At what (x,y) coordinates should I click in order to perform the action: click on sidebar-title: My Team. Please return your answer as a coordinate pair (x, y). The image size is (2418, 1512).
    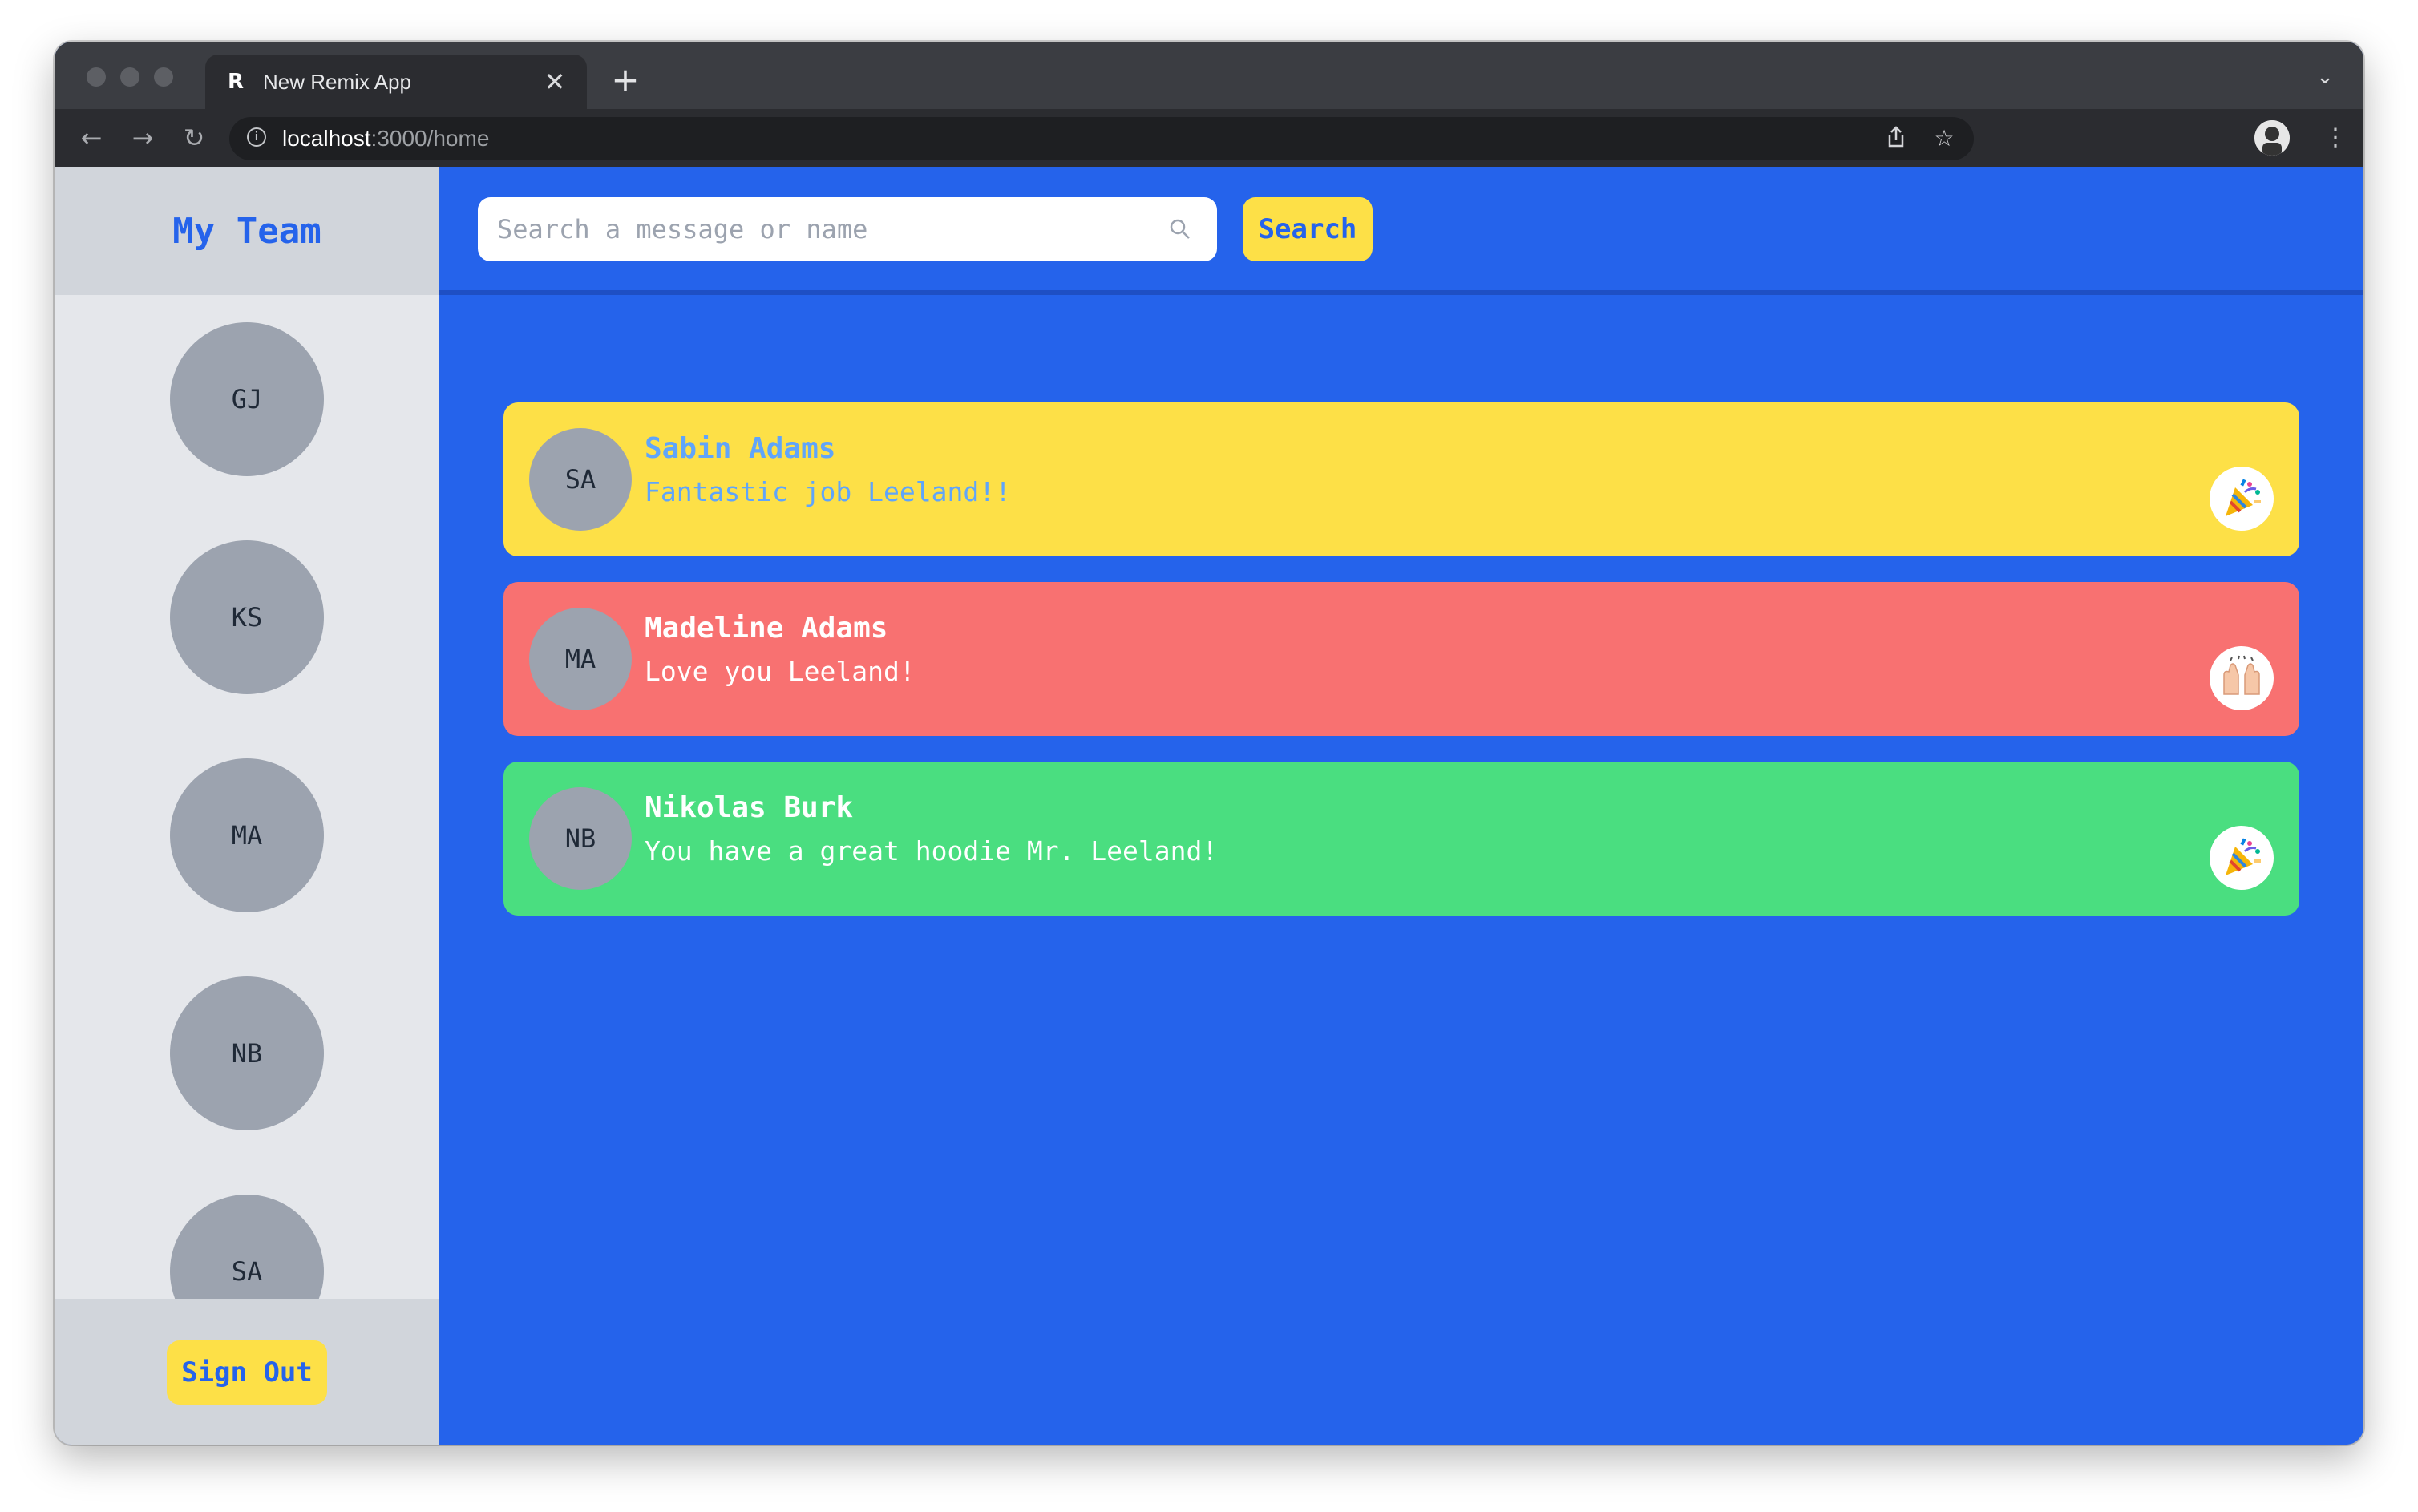
    Looking at the image, I should click on (246, 231).